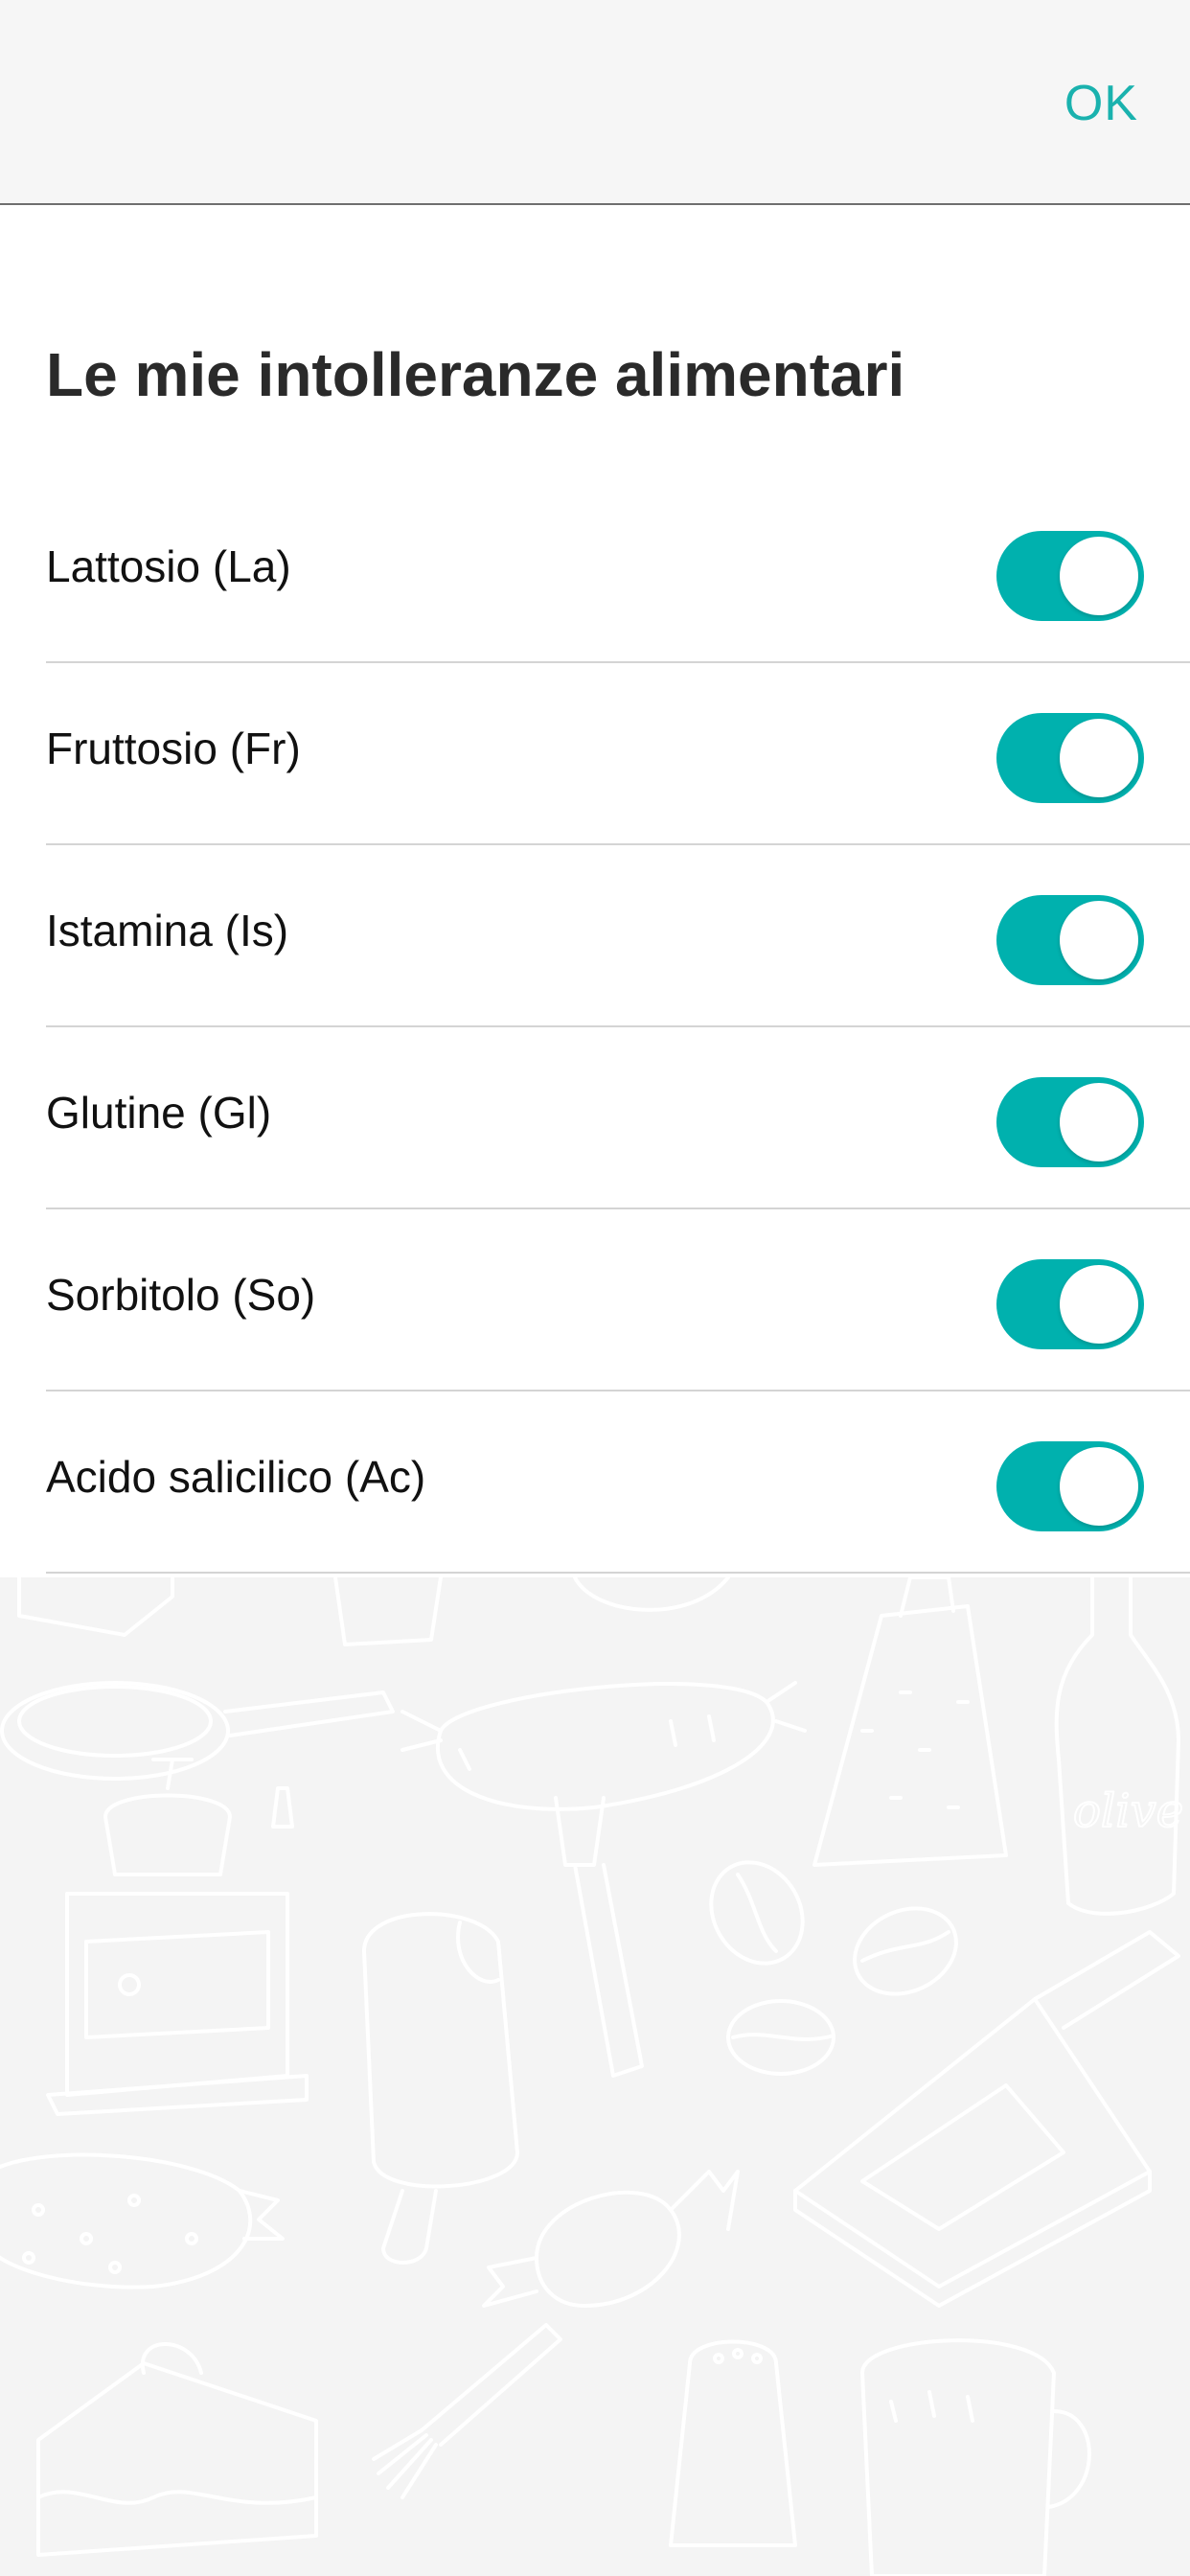  Describe the element at coordinates (198, 1731) in the screenshot. I see `frying-pan-doodle` at that location.